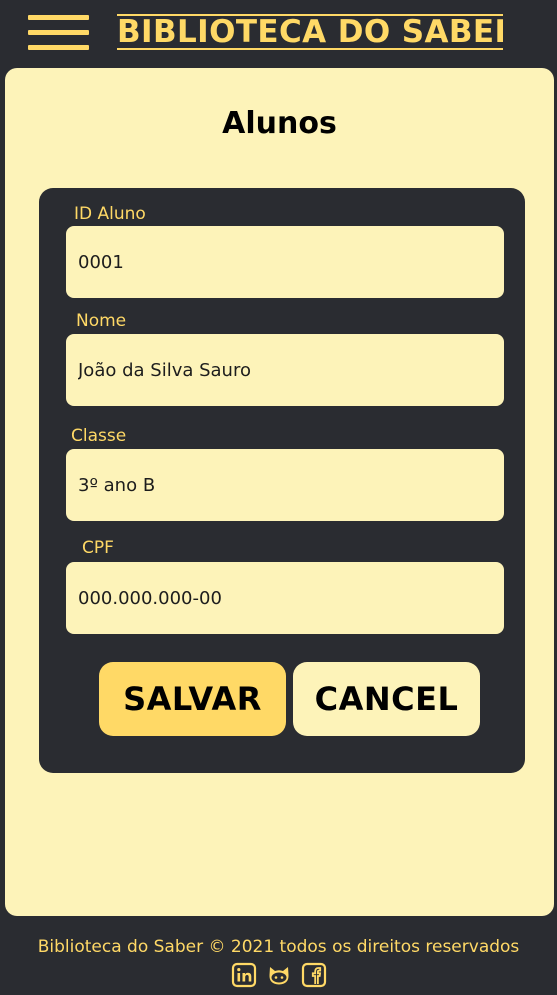 The image size is (557, 995). Describe the element at coordinates (285, 485) in the screenshot. I see `classe-input` at that location.